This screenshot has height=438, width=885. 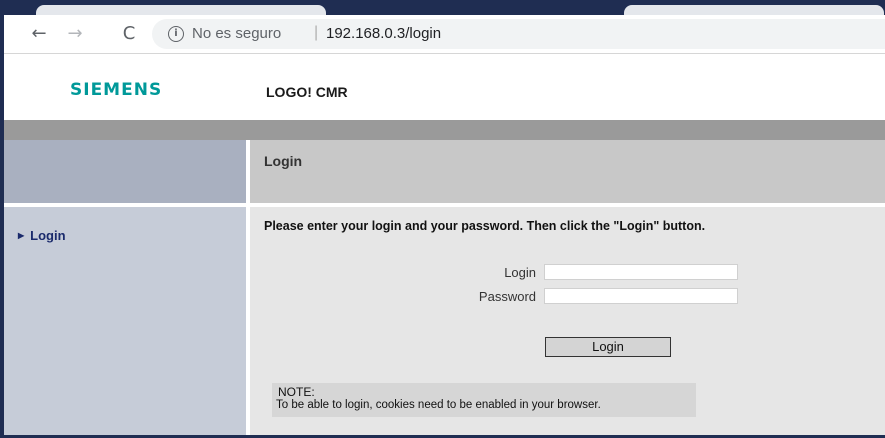 I want to click on note-title: NOTE:, so click(x=296, y=392).